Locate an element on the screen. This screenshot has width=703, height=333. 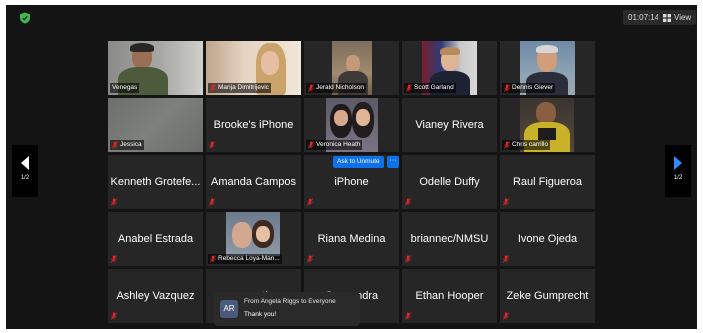
participant-name: iPhone is located at coordinates (351, 182).